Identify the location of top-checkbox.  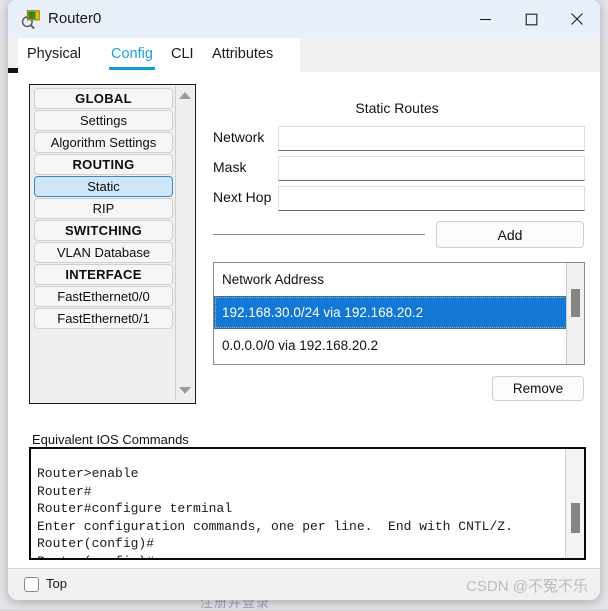
(31, 584).